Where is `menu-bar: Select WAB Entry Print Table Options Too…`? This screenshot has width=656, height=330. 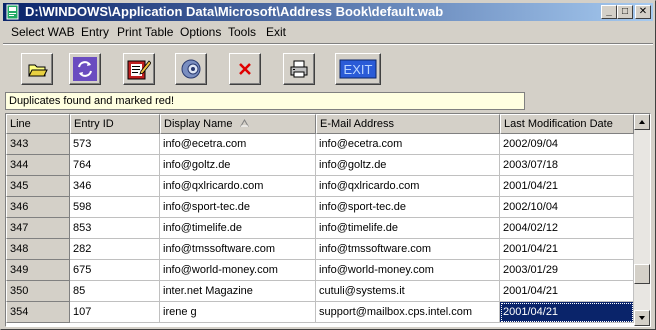
menu-bar: Select WAB Entry Print Table Options Too… is located at coordinates (328, 32).